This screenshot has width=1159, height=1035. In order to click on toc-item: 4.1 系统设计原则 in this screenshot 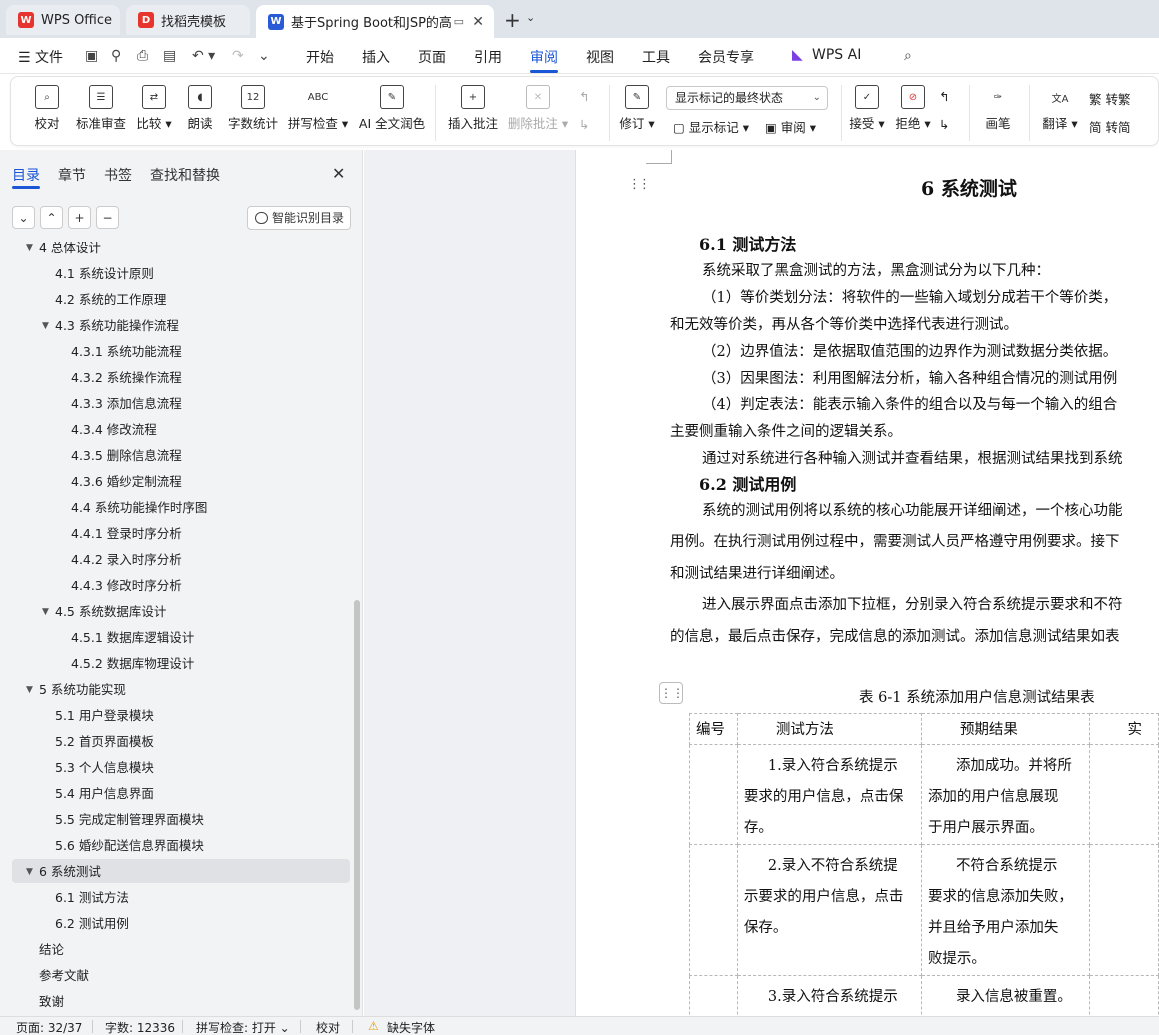, I will do `click(175, 274)`.